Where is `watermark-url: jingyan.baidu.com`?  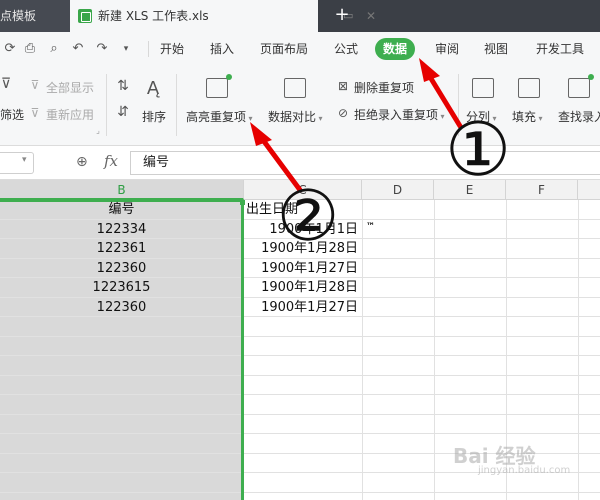 watermark-url: jingyan.baidu.com is located at coordinates (524, 470).